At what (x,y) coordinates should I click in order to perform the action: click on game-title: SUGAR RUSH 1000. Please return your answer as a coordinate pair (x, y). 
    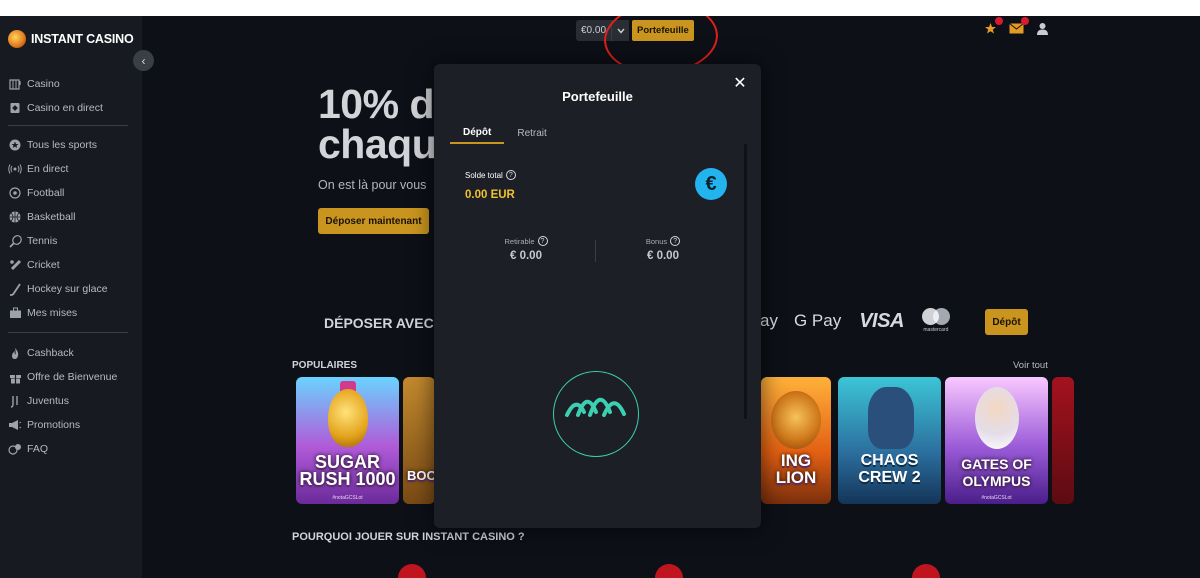
    Looking at the image, I should click on (347, 470).